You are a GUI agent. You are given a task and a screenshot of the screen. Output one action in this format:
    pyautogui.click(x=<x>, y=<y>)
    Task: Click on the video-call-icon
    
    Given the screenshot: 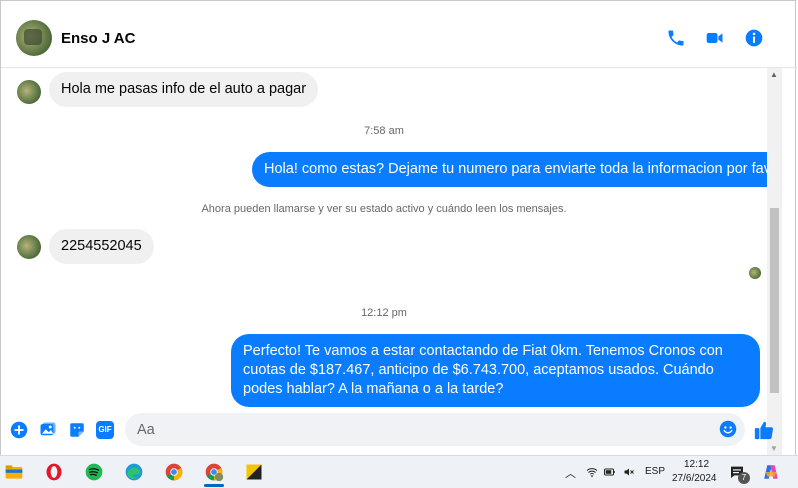 What is the action you would take?
    pyautogui.click(x=715, y=38)
    